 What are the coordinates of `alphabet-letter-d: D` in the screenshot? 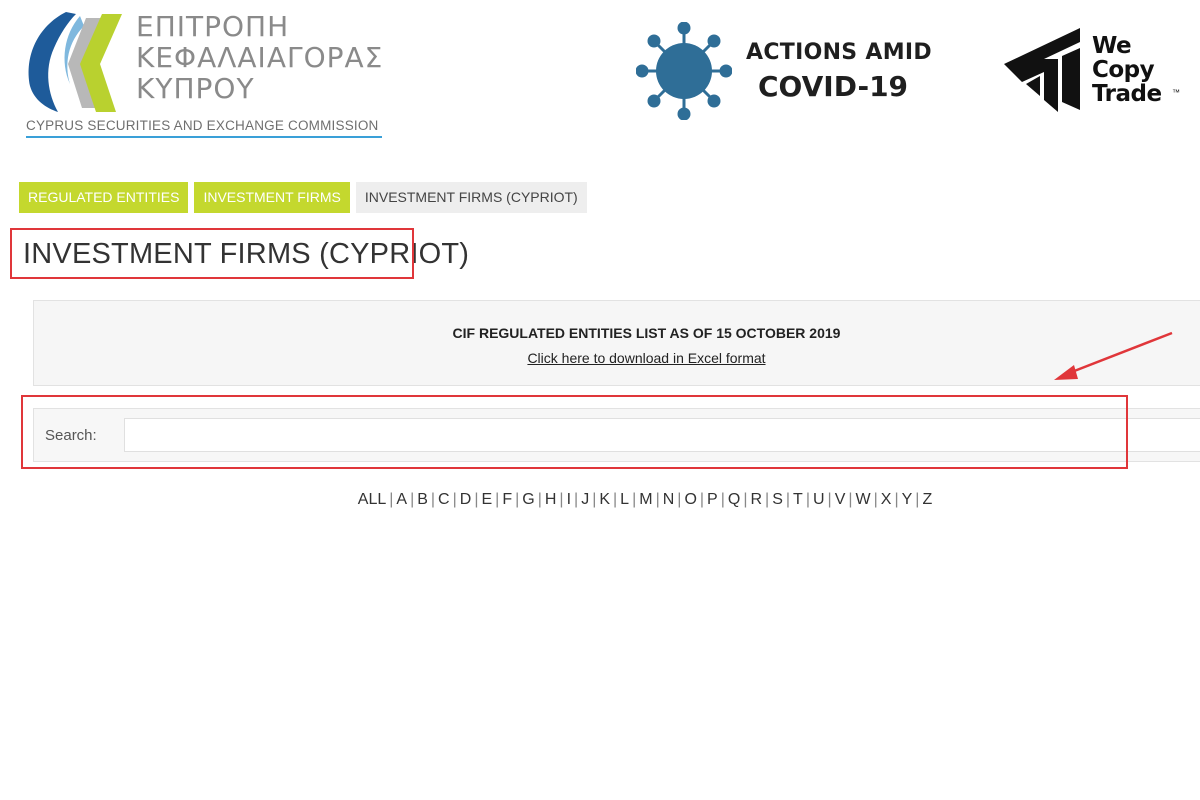 It's located at (466, 499).